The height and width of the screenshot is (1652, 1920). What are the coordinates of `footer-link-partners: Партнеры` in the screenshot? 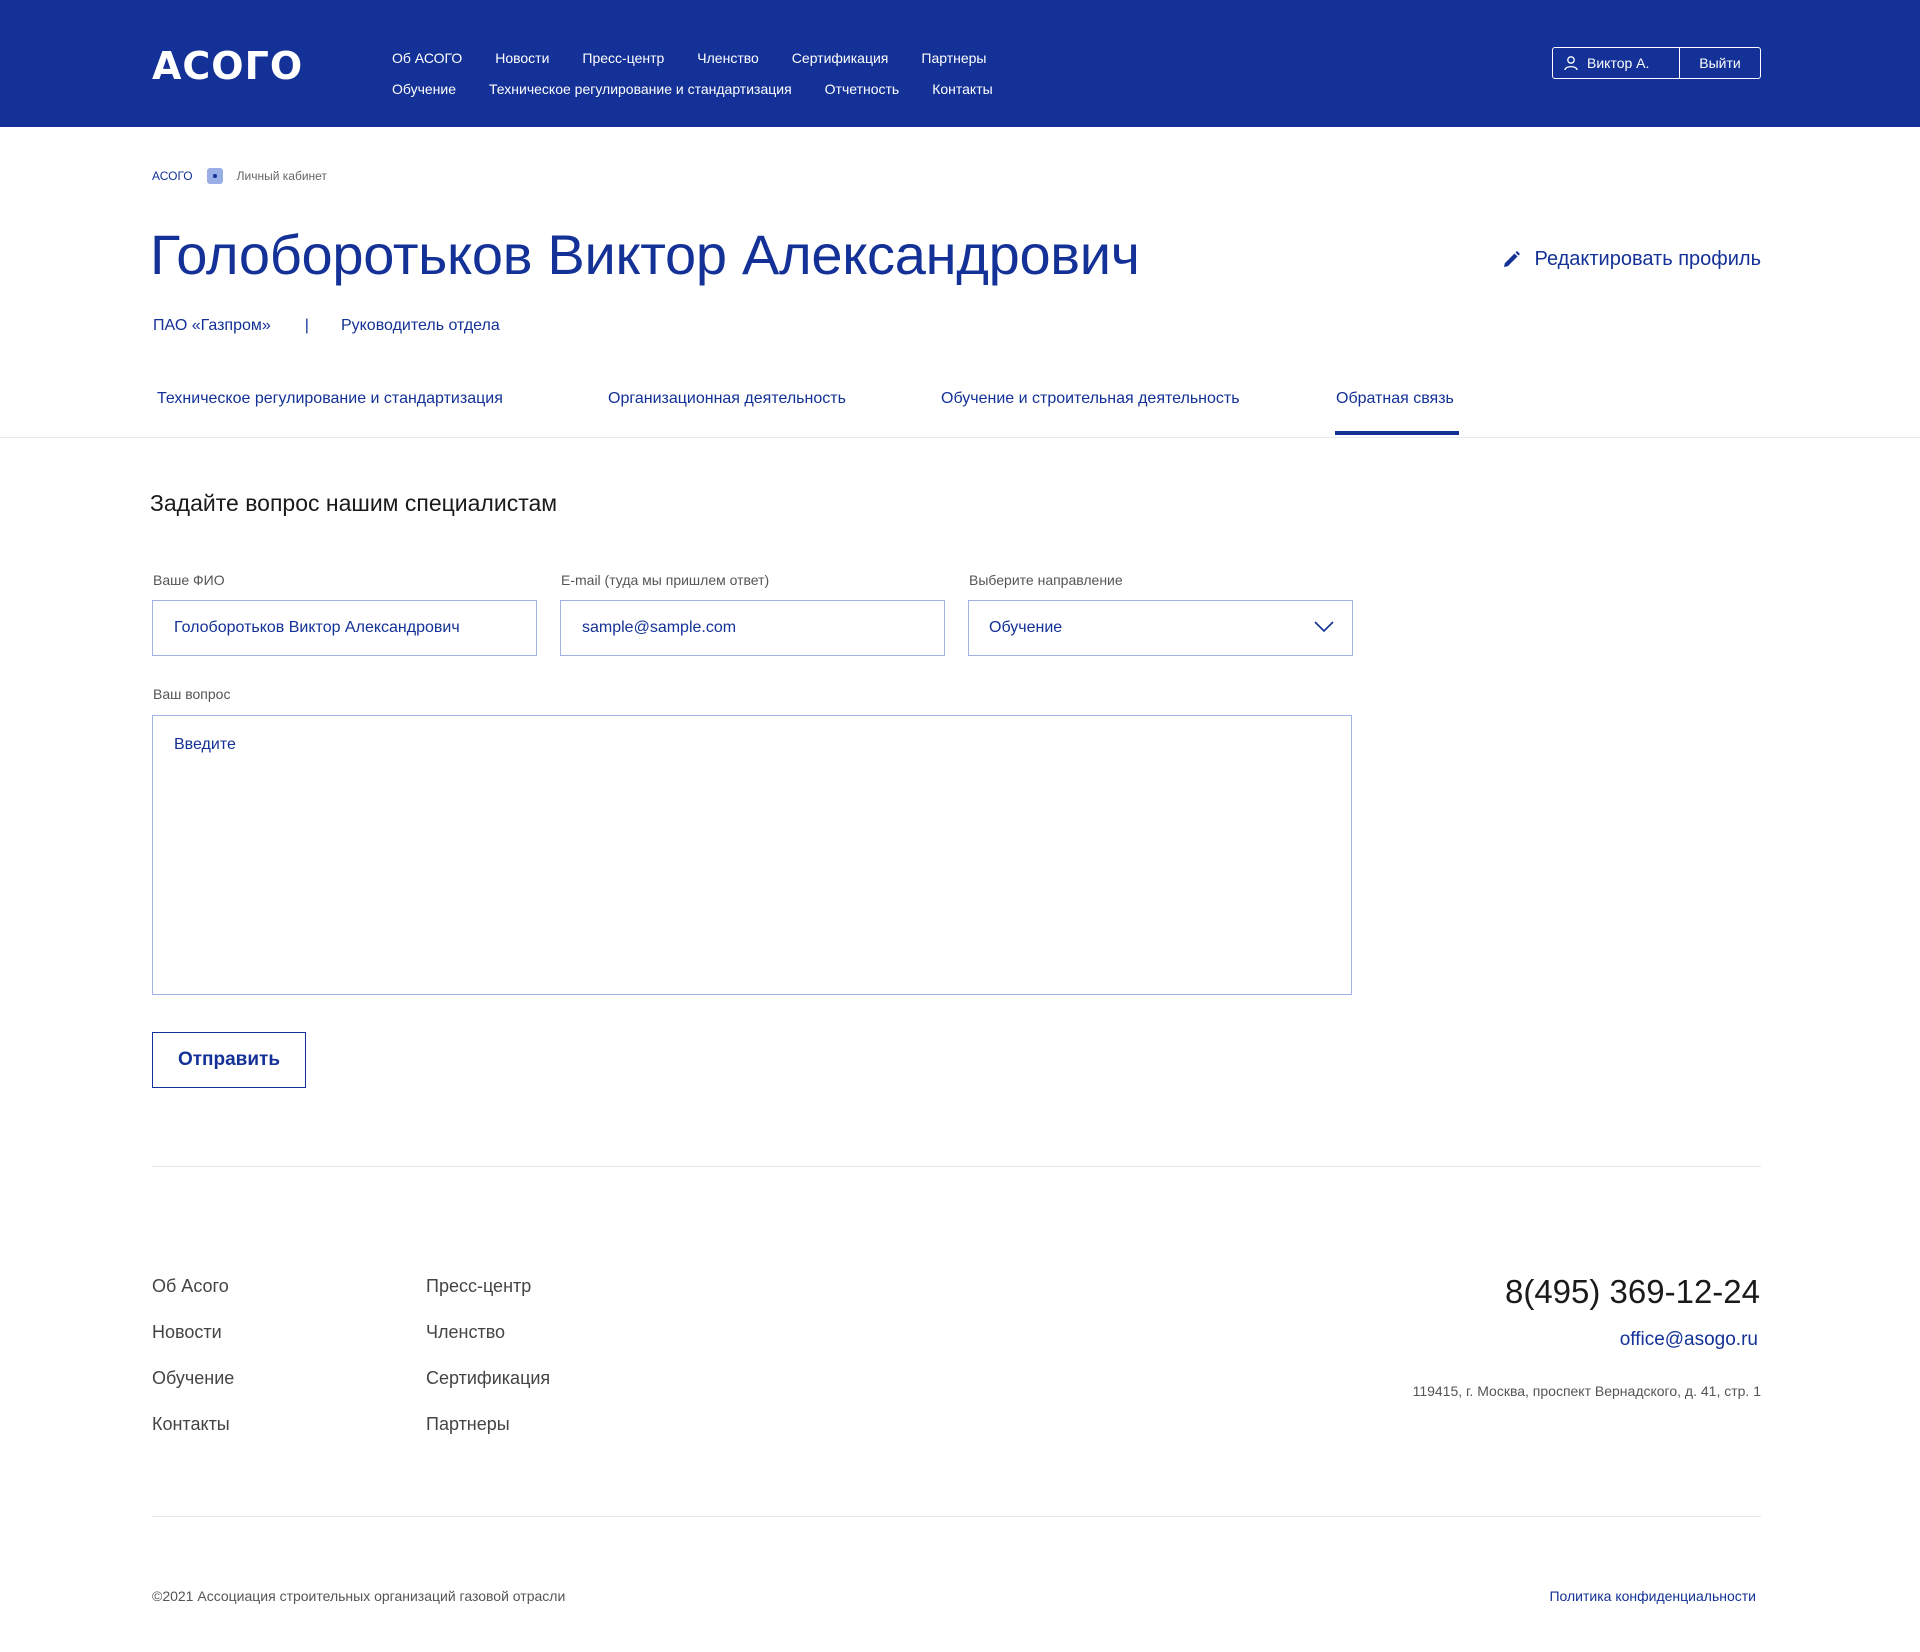 It's located at (488, 1437).